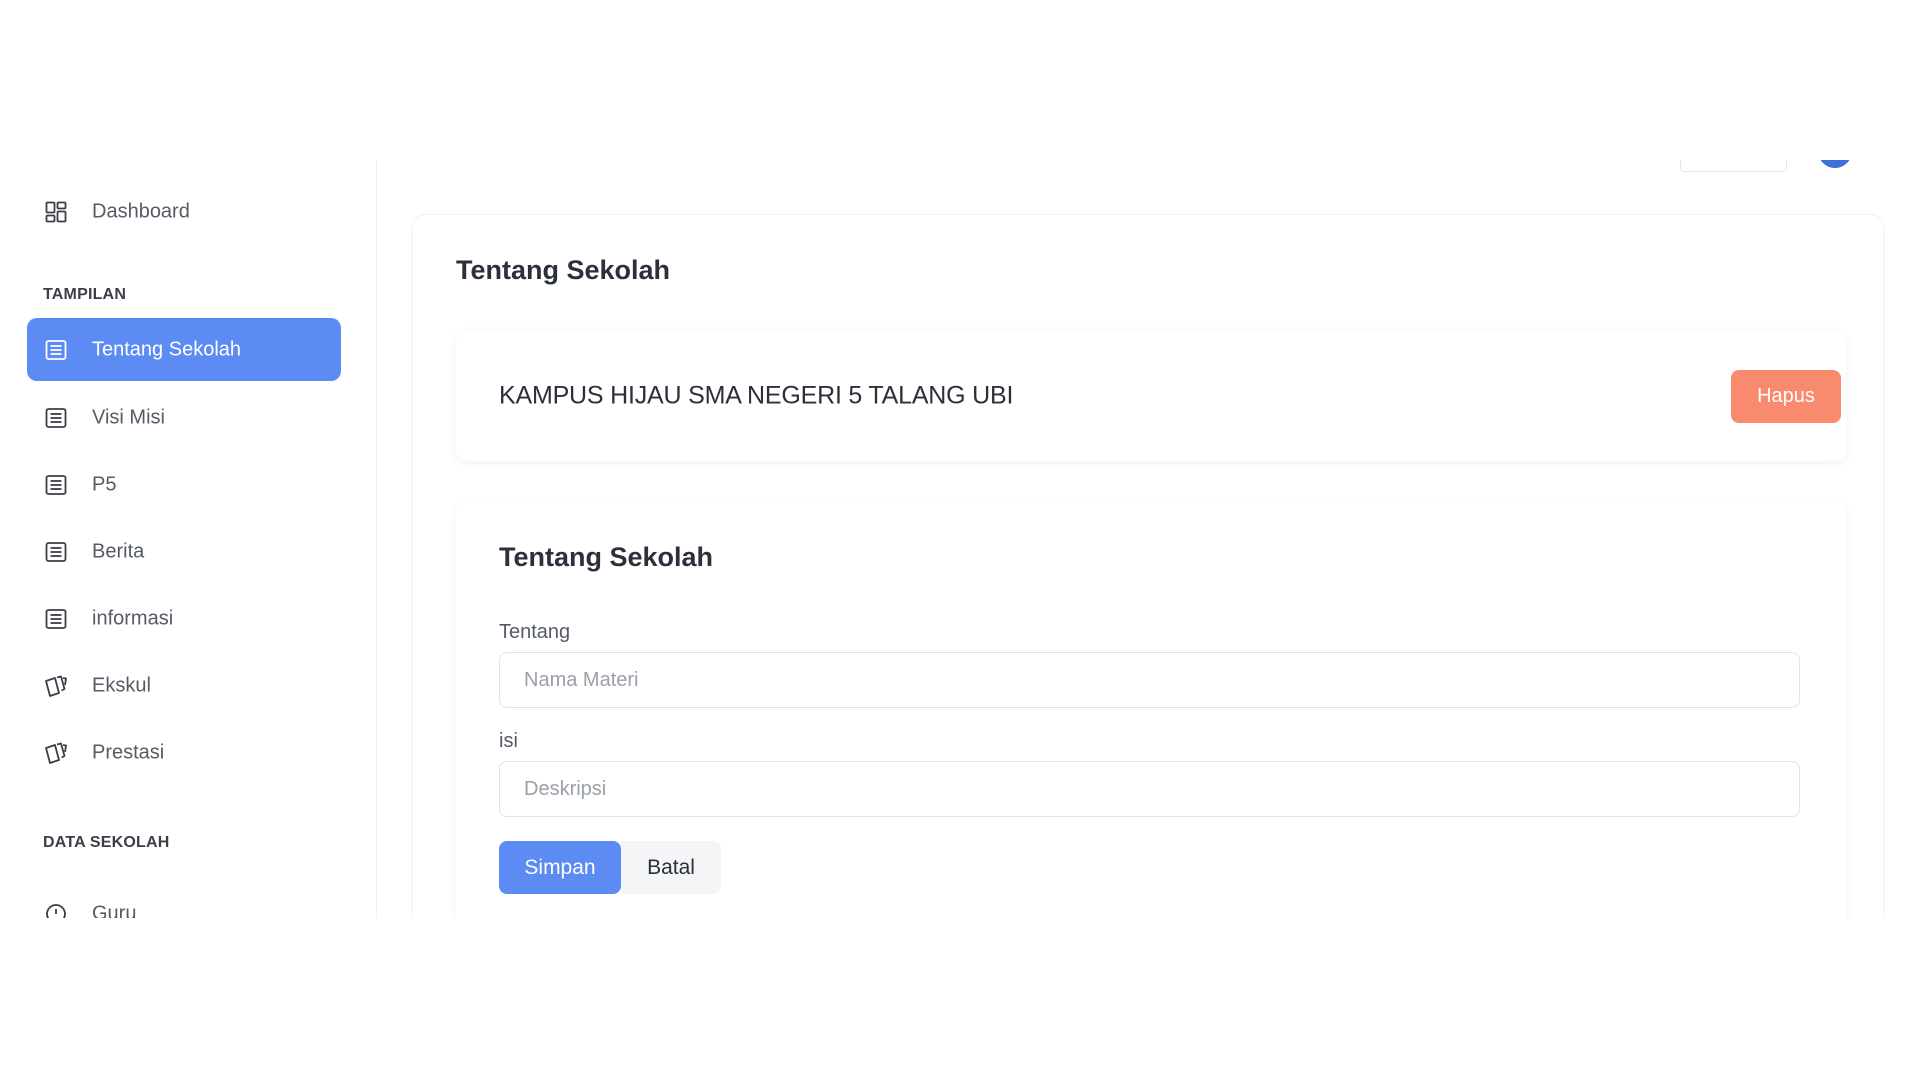  Describe the element at coordinates (118, 551) in the screenshot. I see `sidebar-item-label: Berita` at that location.